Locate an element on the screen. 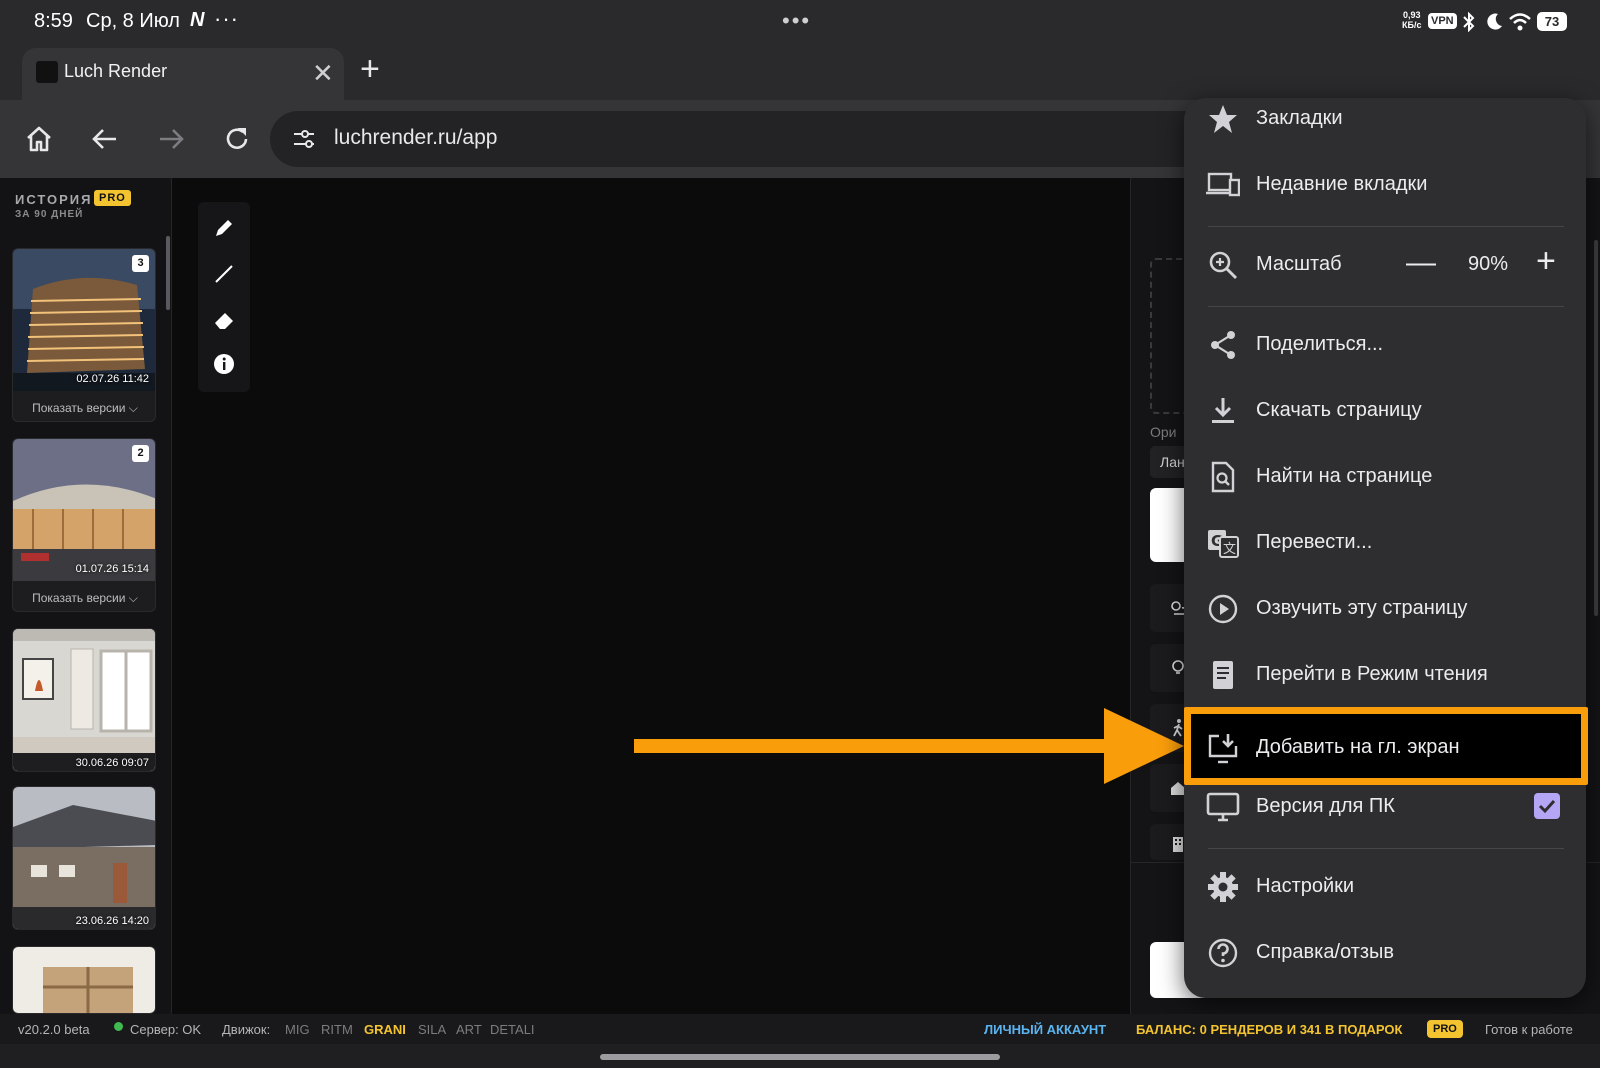 This screenshot has height=1068, width=1600. window-handle-icon: ••• is located at coordinates (796, 21).